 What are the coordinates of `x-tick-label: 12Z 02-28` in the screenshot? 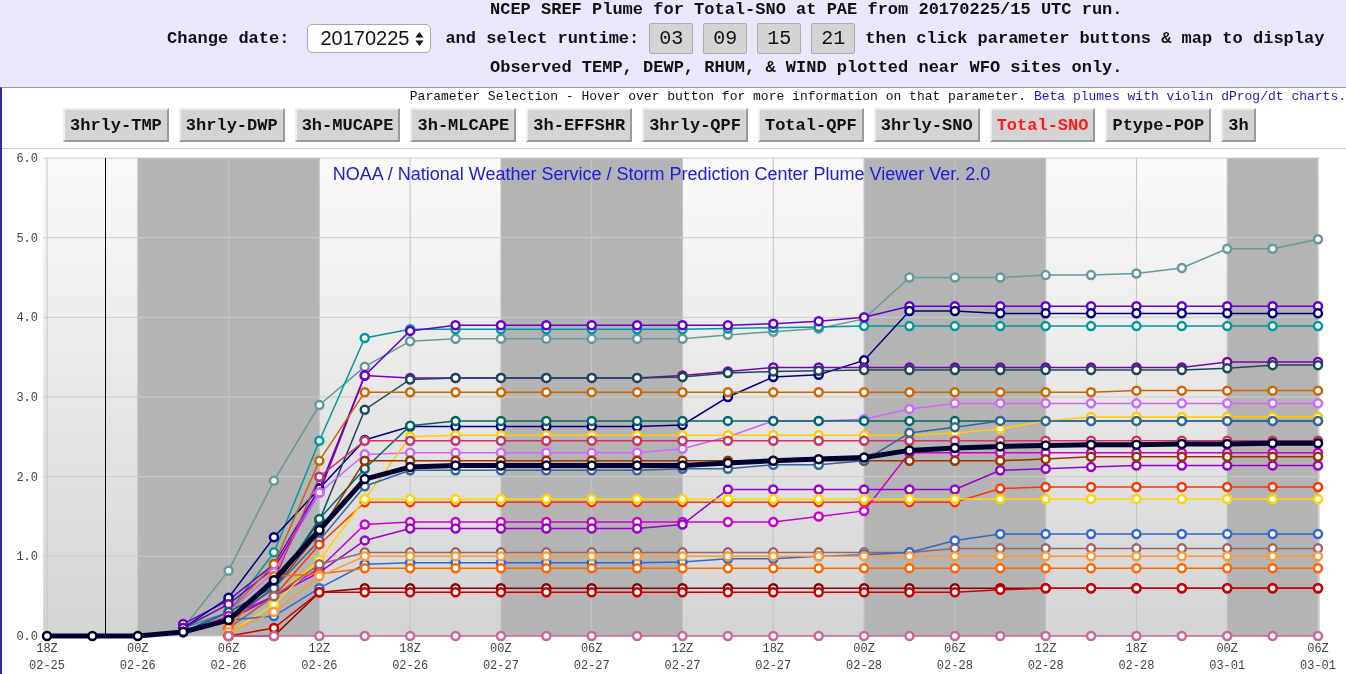 It's located at (1045, 657).